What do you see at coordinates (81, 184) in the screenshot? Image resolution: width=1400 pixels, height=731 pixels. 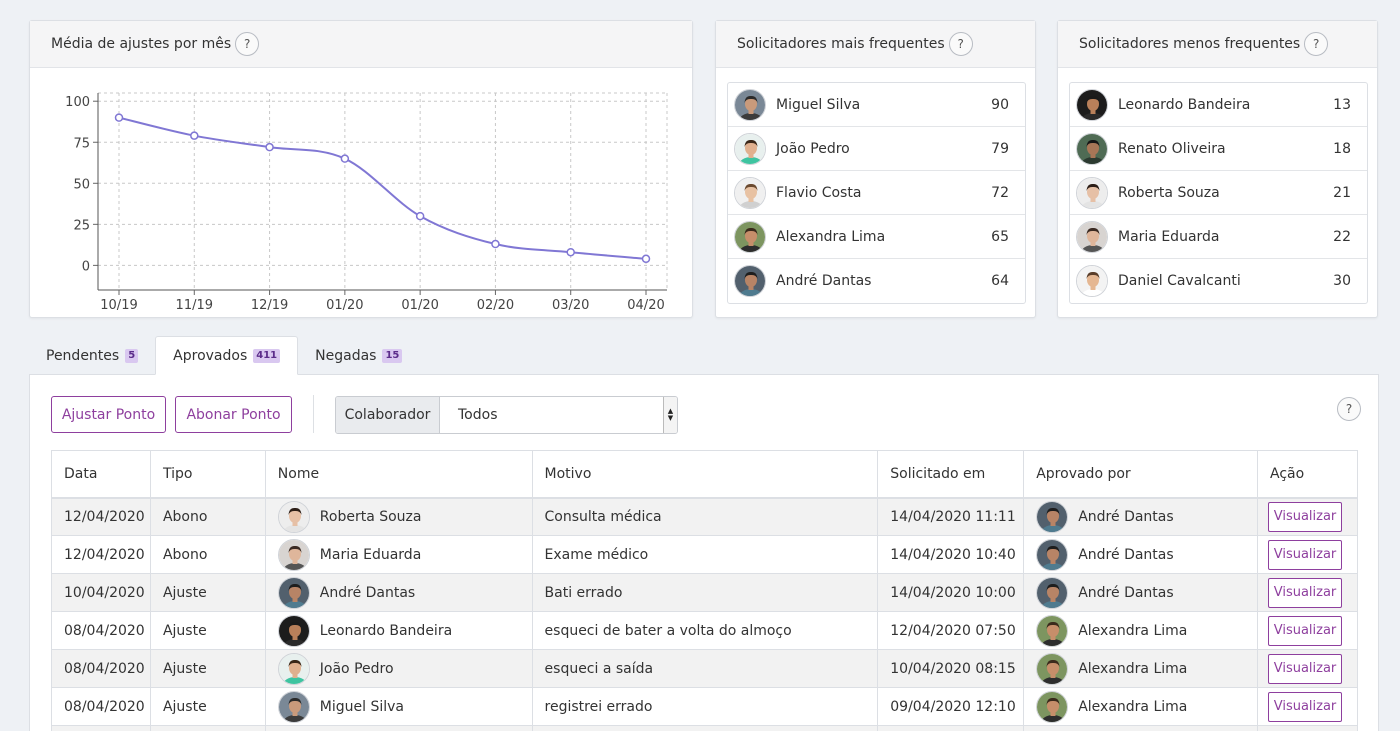 I see `y-tick-label: 50` at bounding box center [81, 184].